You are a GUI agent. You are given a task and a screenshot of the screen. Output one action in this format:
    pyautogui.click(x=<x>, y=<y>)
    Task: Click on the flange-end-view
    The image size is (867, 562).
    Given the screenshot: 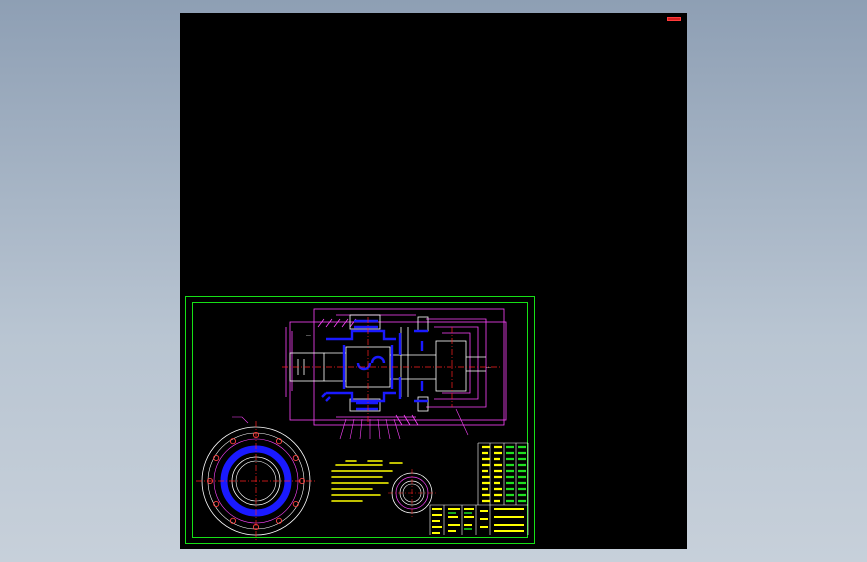 What is the action you would take?
    pyautogui.click(x=256, y=478)
    